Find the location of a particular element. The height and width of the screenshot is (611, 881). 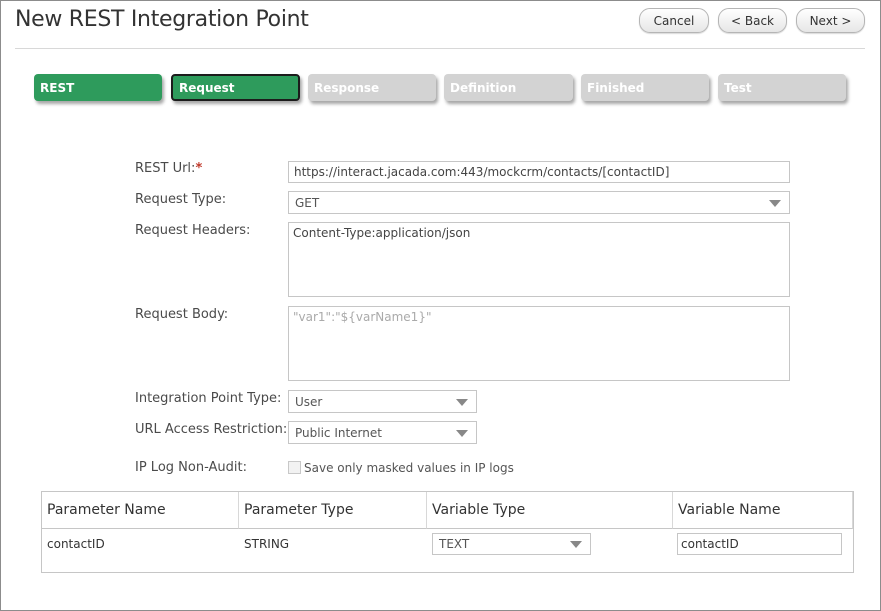

step-label: Test is located at coordinates (738, 87).